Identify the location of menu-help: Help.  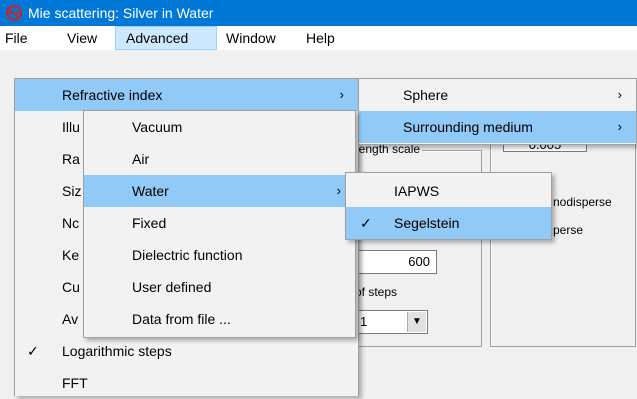
(320, 38).